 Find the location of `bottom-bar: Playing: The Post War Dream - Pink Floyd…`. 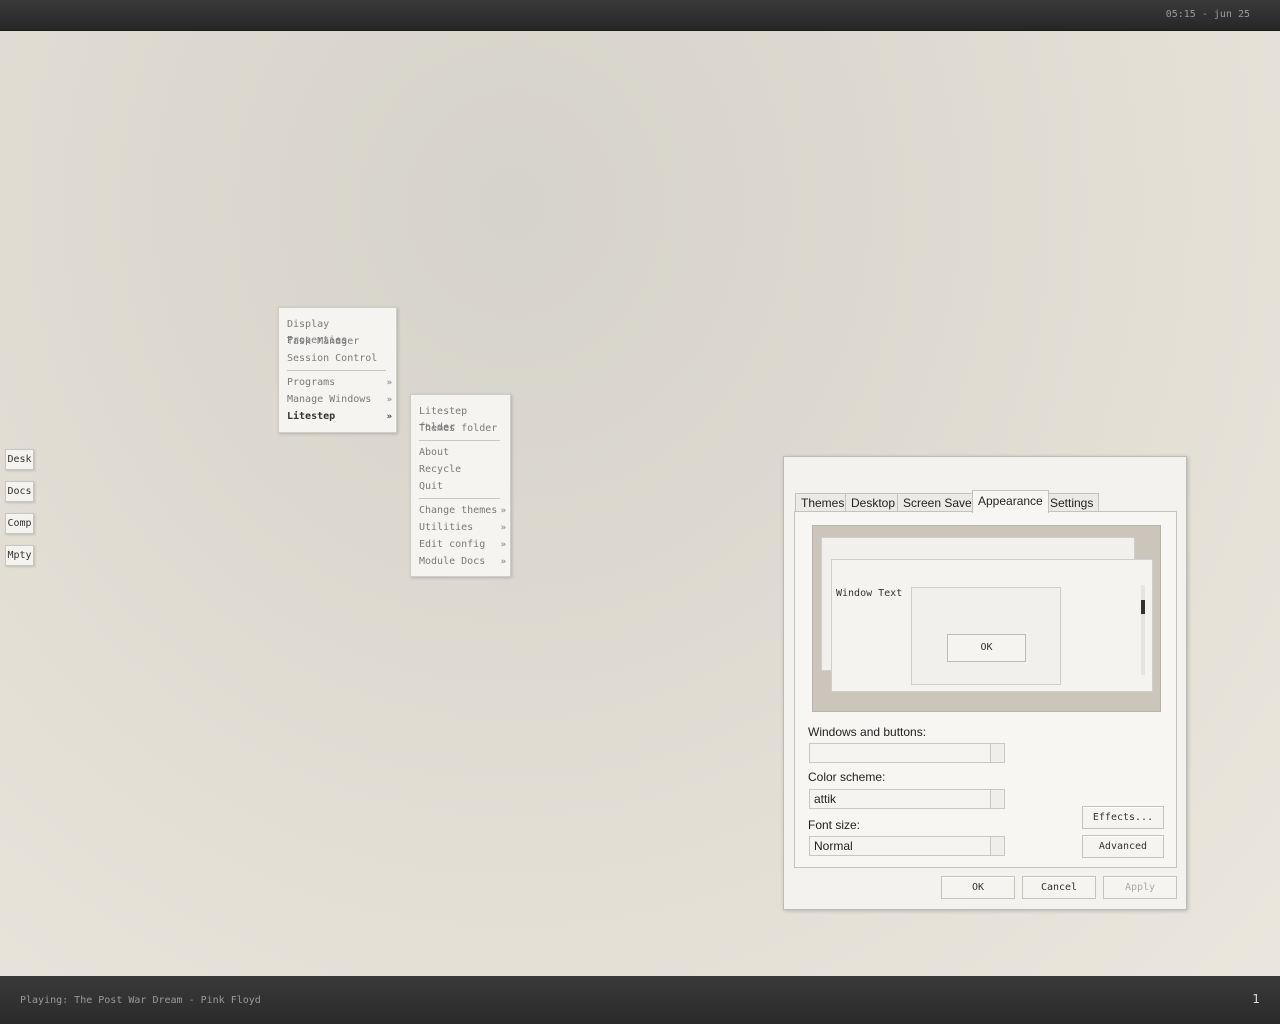

bottom-bar: Playing: The Post War Dream - Pink Floyd… is located at coordinates (640, 1000).